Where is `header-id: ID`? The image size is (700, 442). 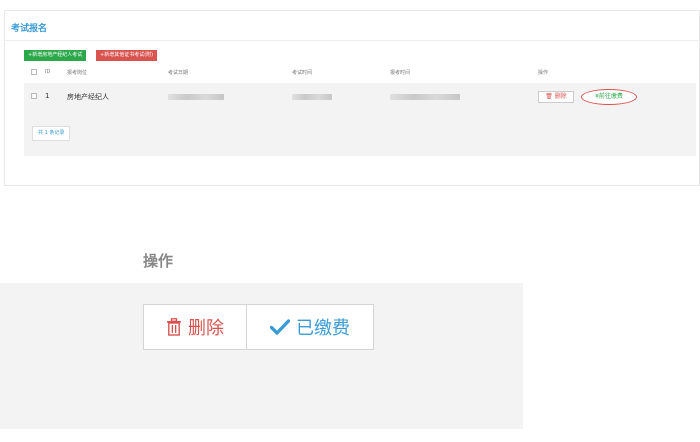 header-id: ID is located at coordinates (48, 72).